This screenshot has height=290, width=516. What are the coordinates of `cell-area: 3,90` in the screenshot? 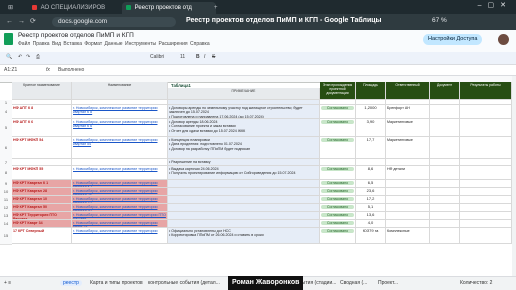 It's located at (371, 128).